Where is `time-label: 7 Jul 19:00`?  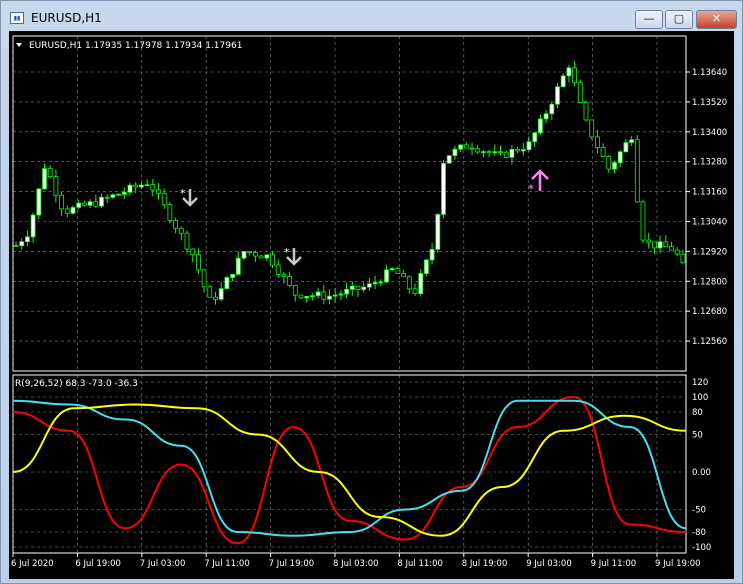
time-label: 7 Jul 19:00 is located at coordinates (292, 564).